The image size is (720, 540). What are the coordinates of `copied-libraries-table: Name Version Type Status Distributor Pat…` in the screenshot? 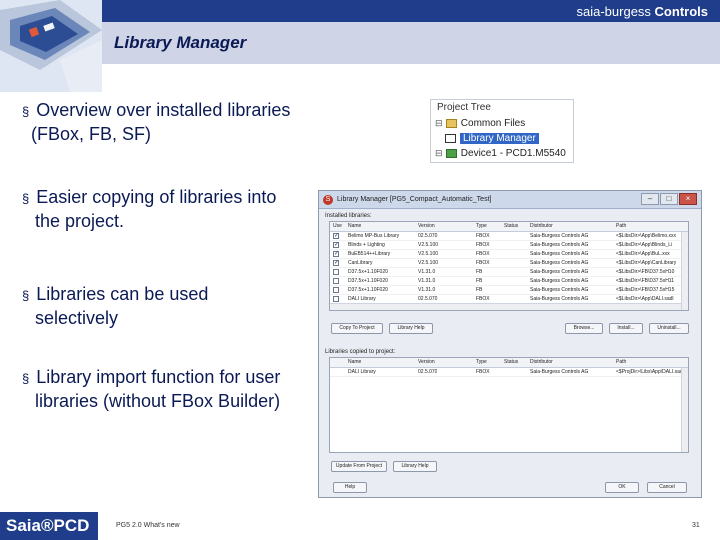 It's located at (509, 405).